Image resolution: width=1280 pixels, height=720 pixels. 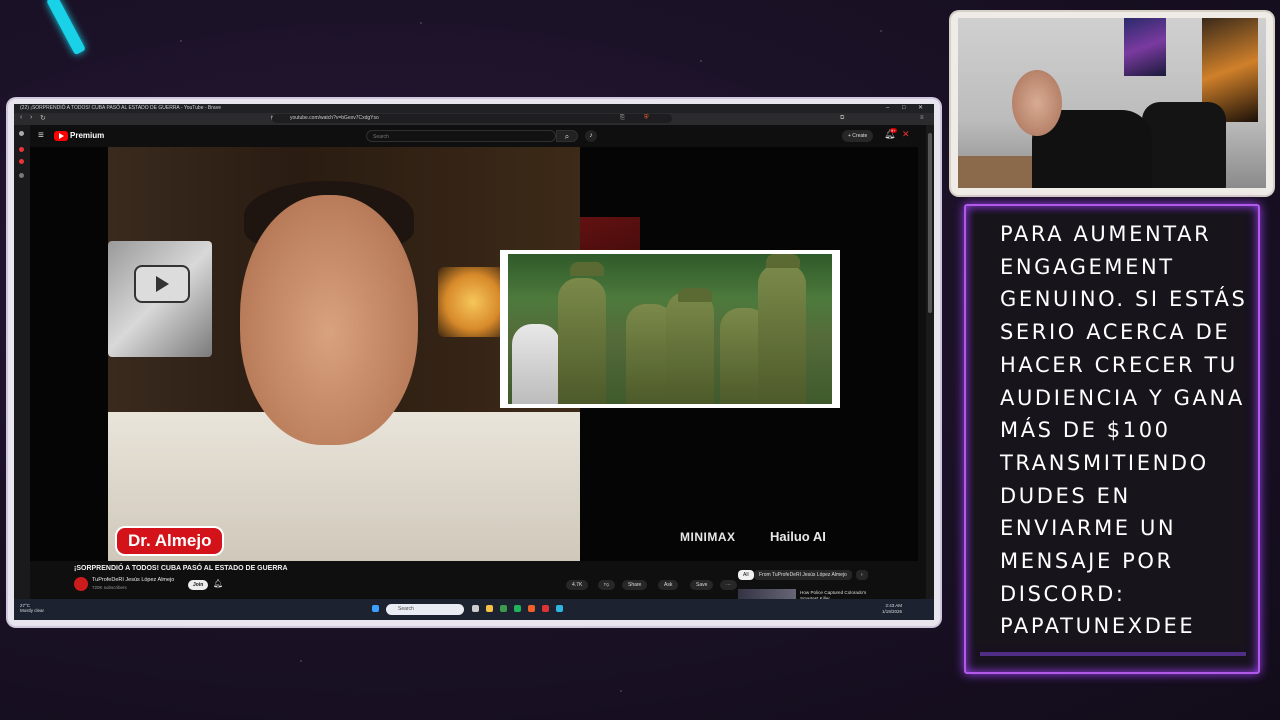 What do you see at coordinates (858, 136) in the screenshot?
I see `create-button: + Create` at bounding box center [858, 136].